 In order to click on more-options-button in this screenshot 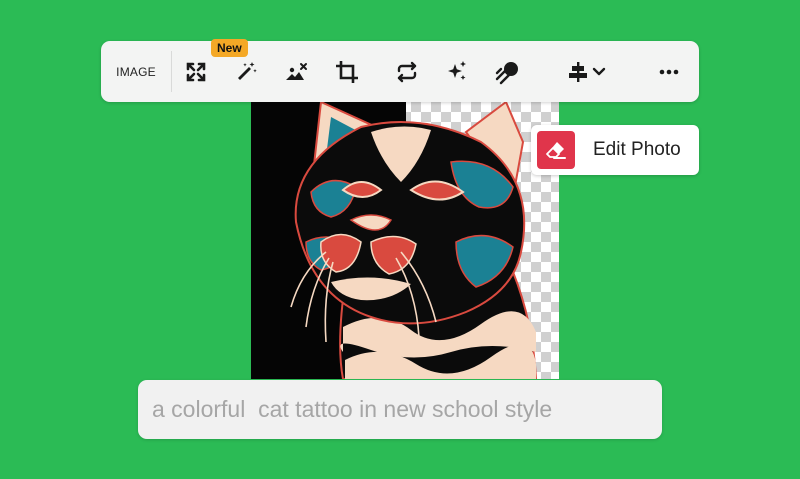, I will do `click(669, 72)`.